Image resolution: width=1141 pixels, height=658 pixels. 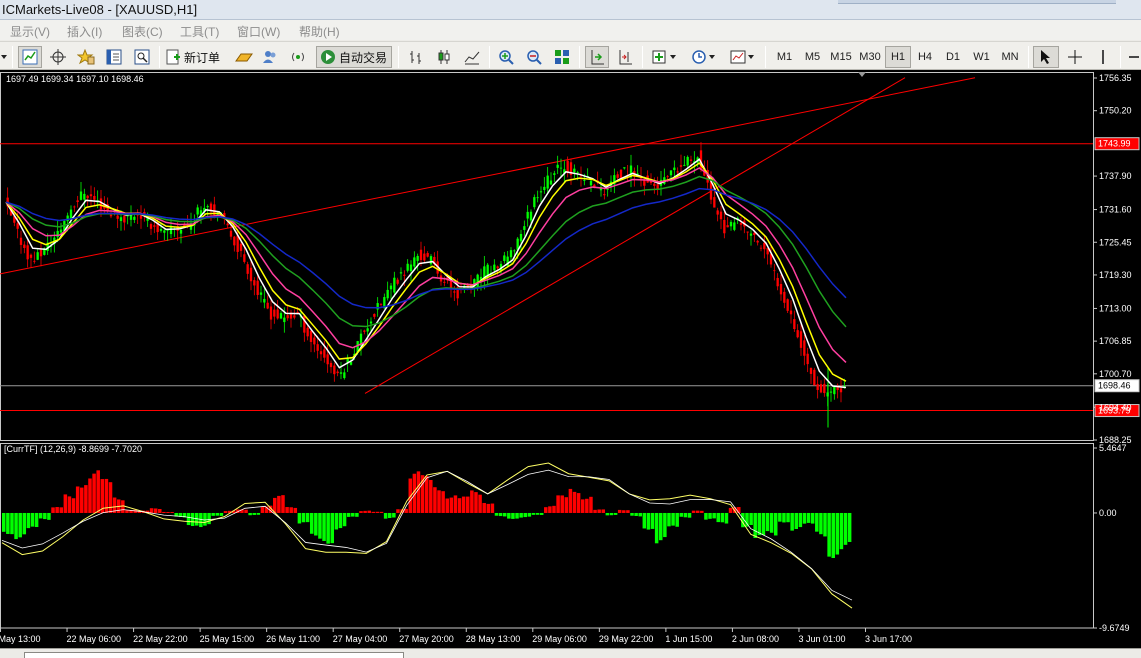 I want to click on menu-tools: 工具(T), so click(x=199, y=31).